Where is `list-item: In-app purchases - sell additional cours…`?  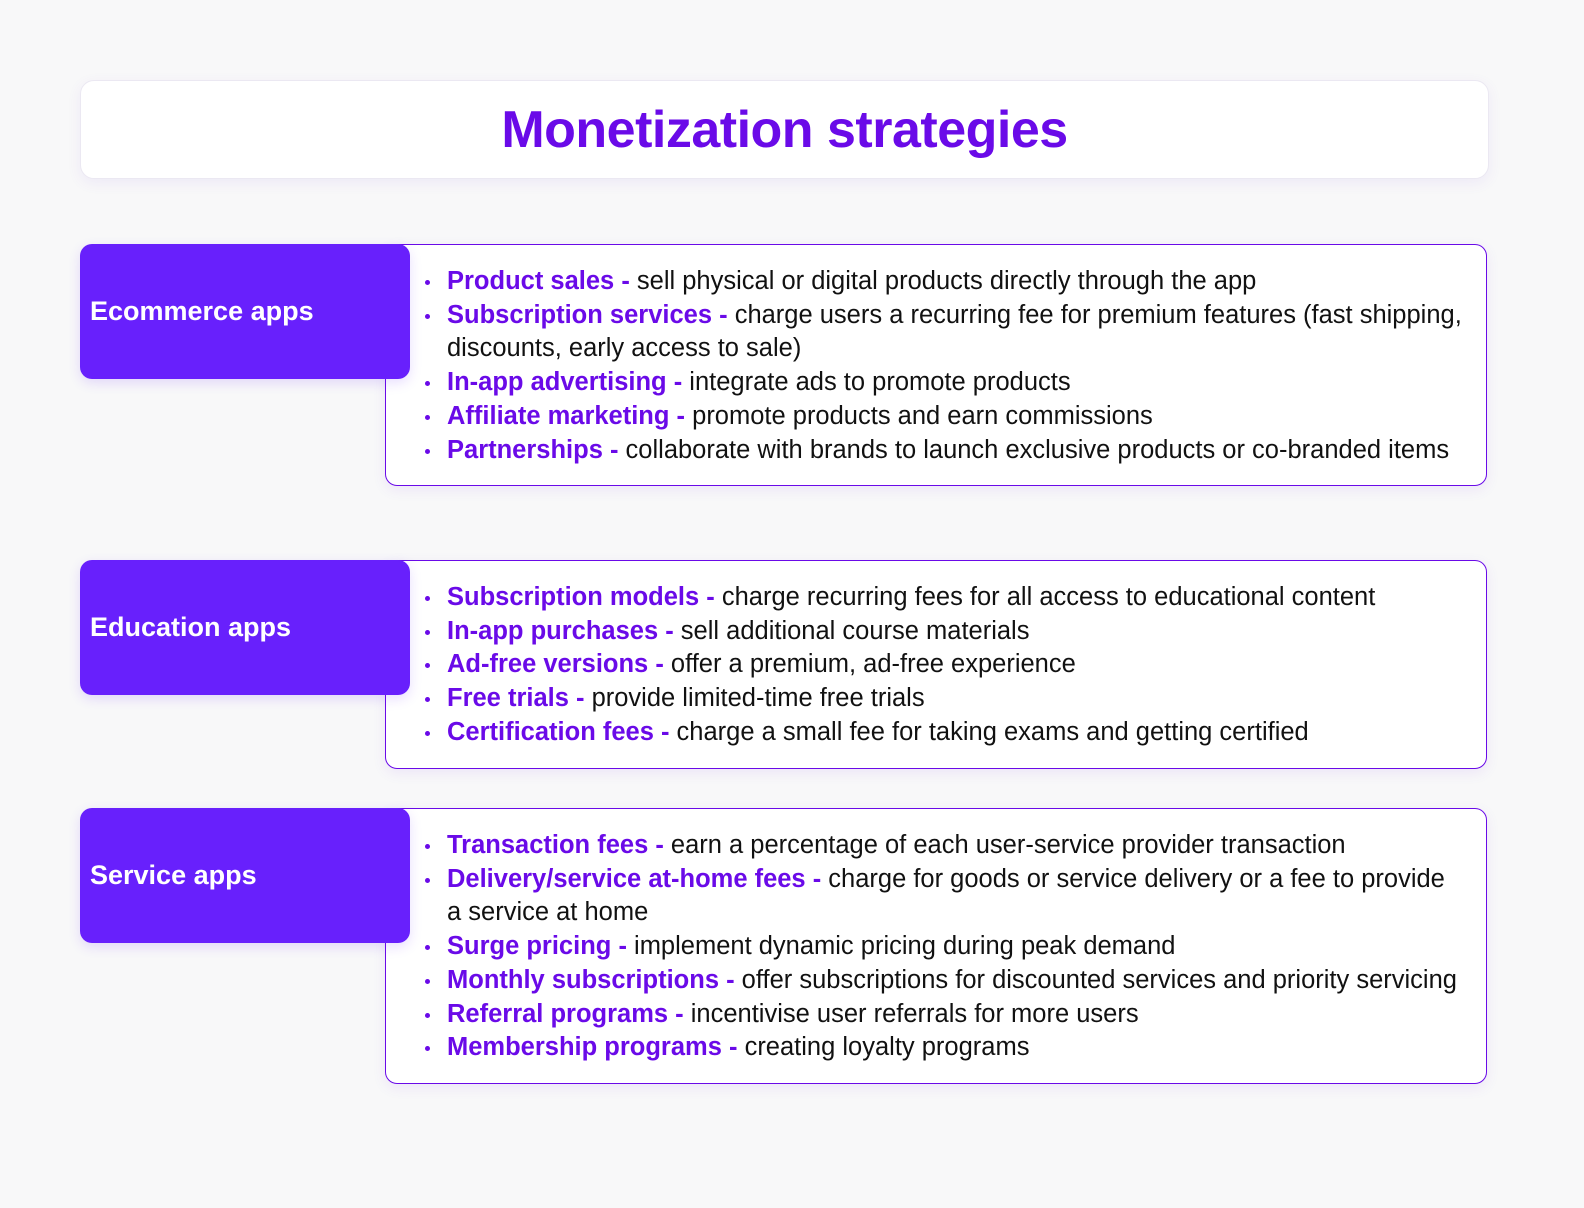 list-item: In-app purchases - sell additional cours… is located at coordinates (945, 632).